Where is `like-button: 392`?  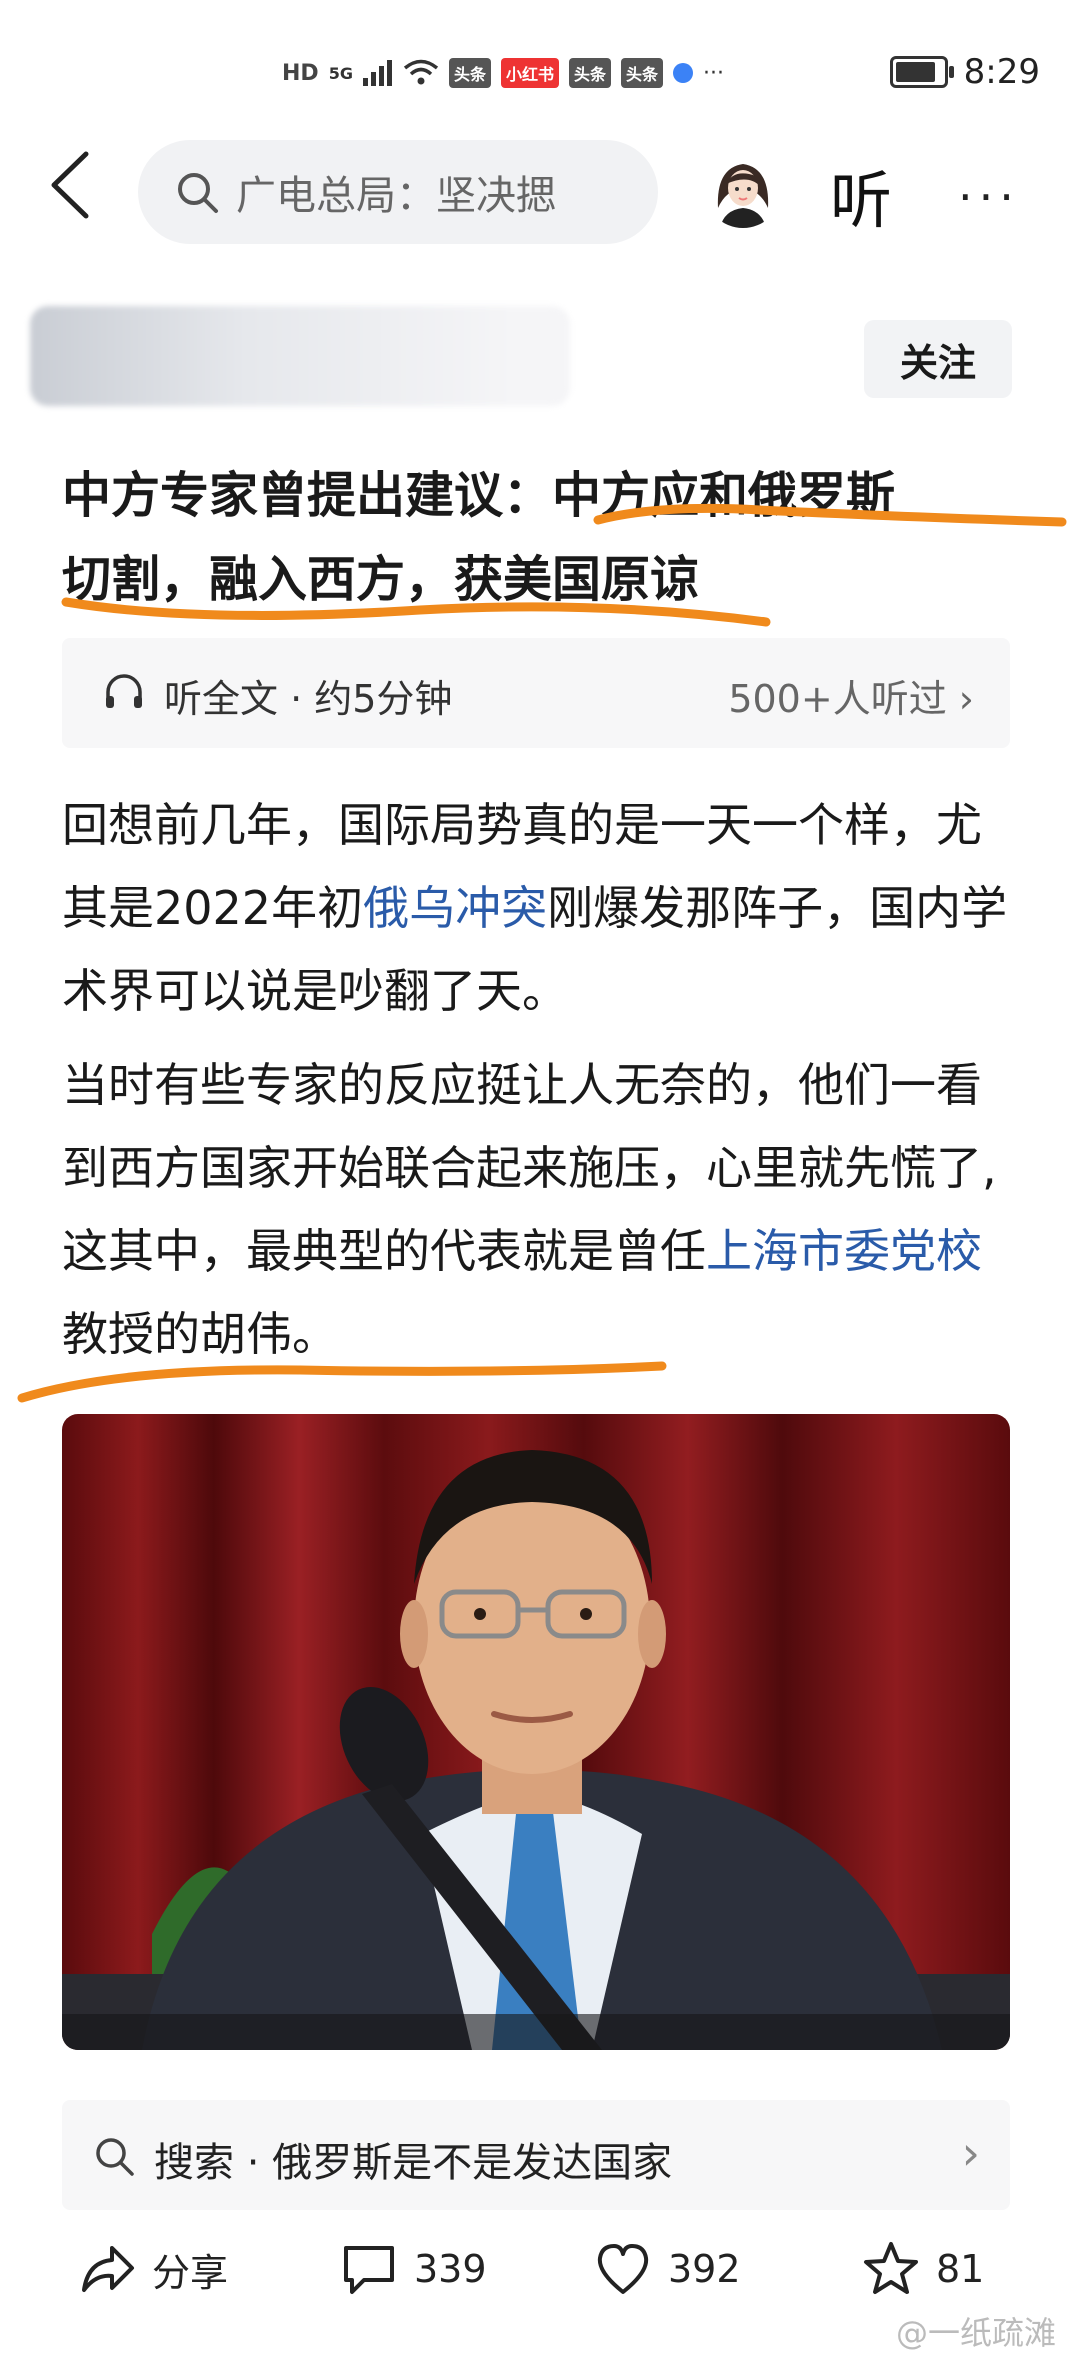
like-button: 392 is located at coordinates (667, 2269).